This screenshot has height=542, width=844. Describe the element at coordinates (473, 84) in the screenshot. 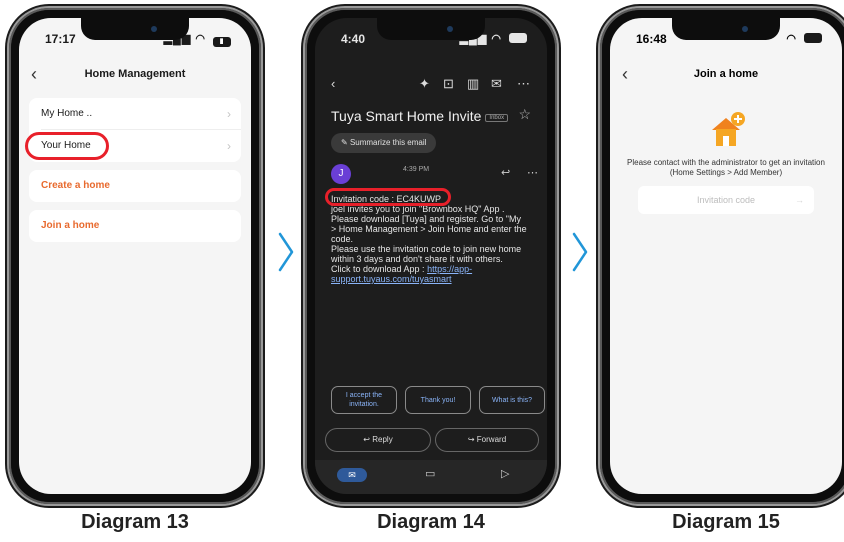

I see `delete-icon: ▥` at that location.